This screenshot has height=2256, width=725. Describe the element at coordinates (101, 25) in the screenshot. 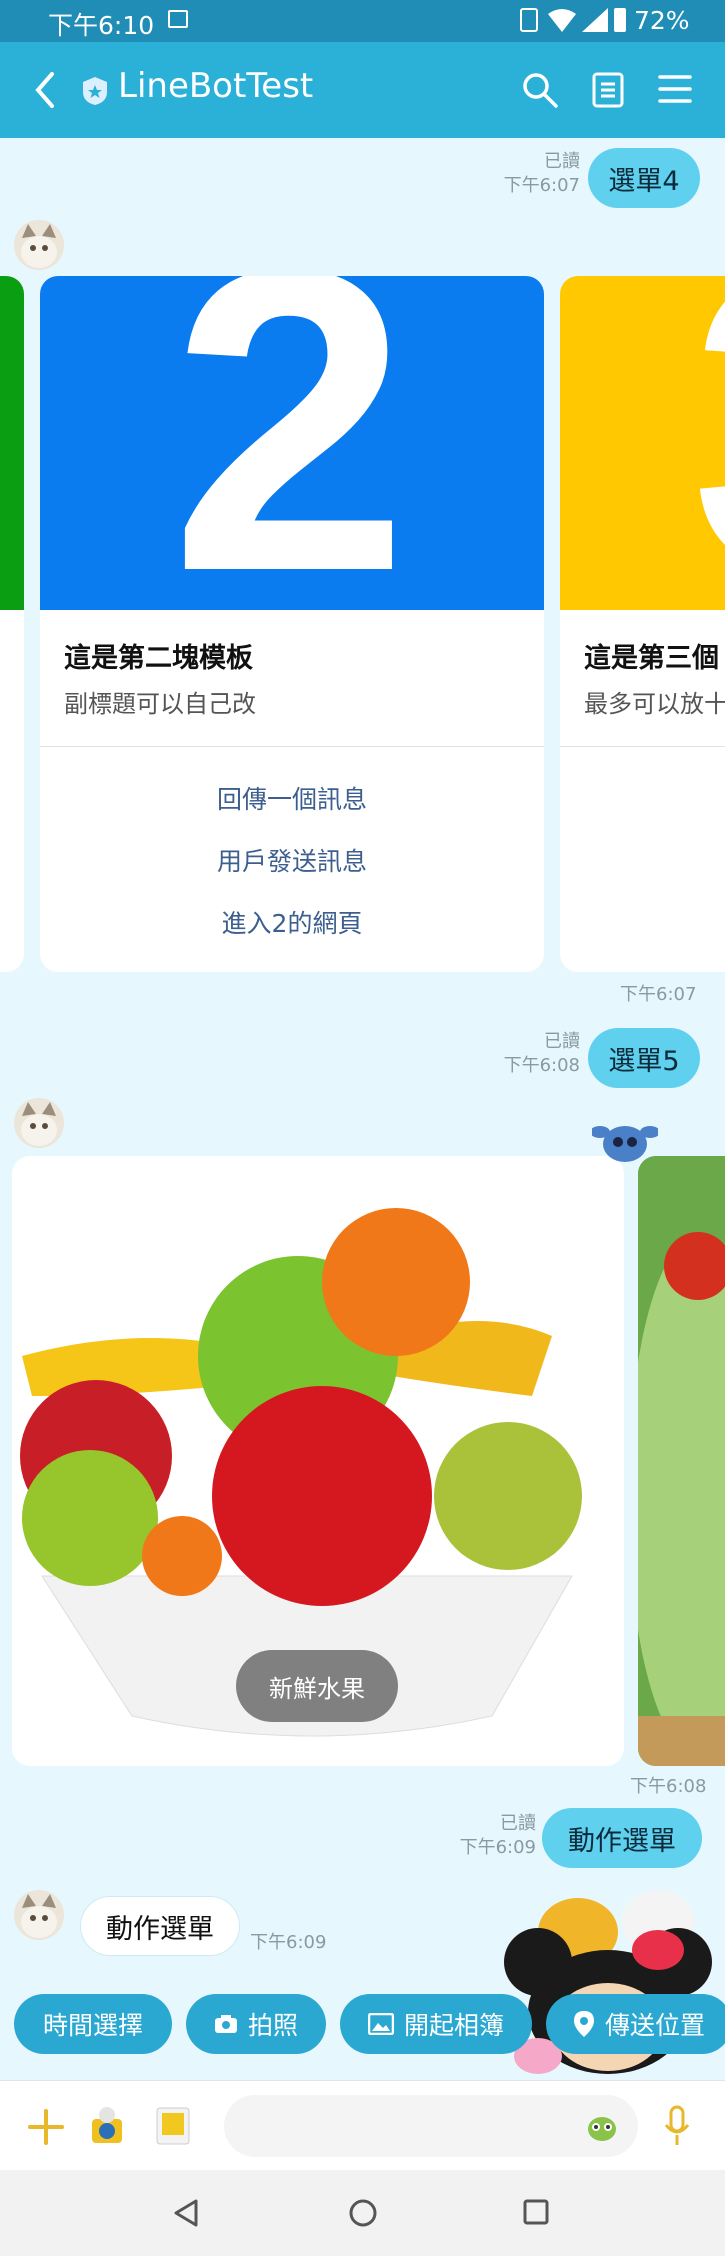

I see `status-time: 下午6:10` at that location.